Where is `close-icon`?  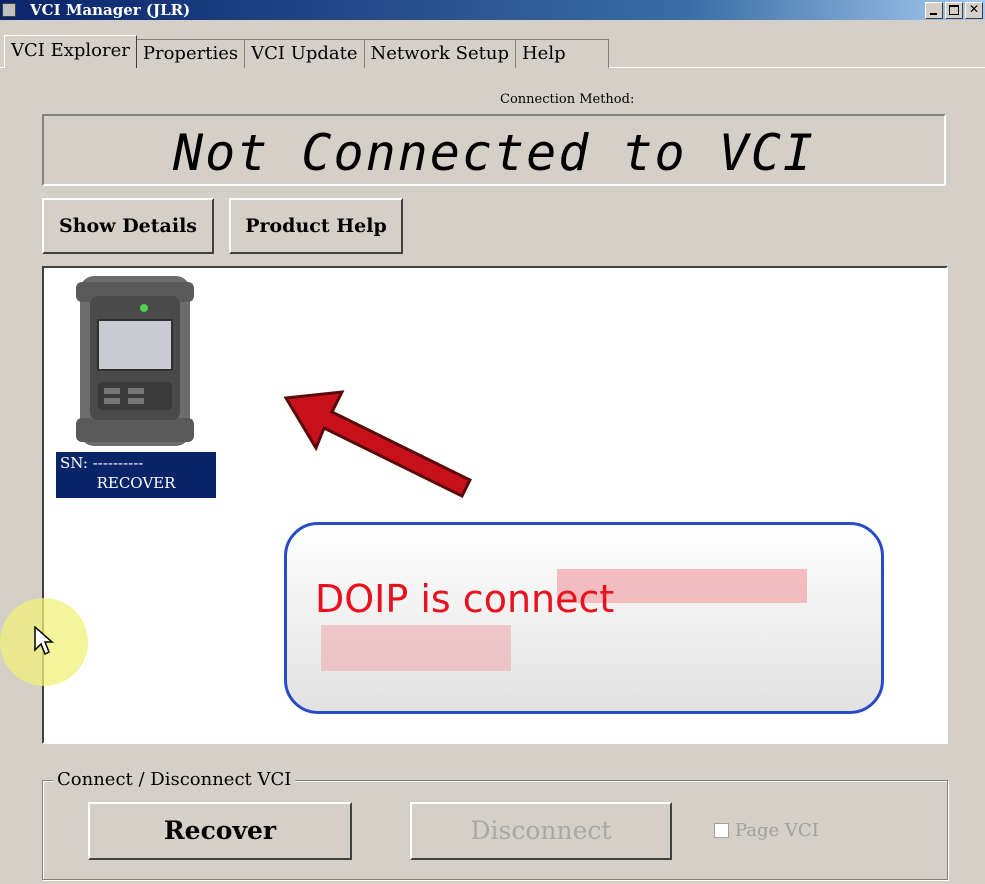 close-icon is located at coordinates (974, 10).